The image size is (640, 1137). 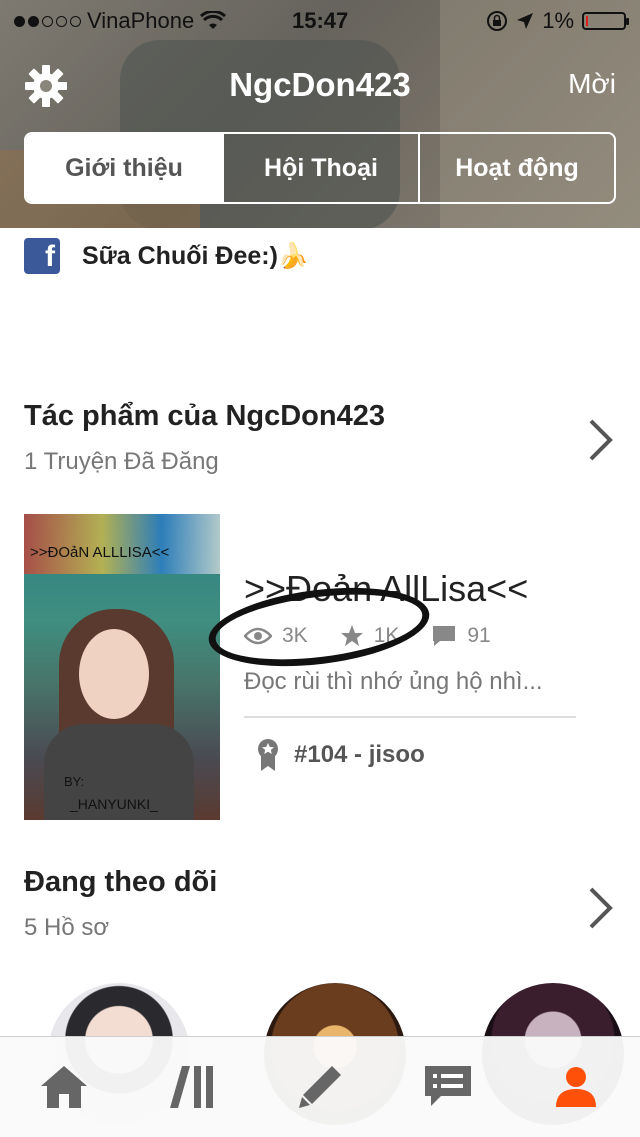 What do you see at coordinates (67, 927) in the screenshot?
I see `following-section-subtitle: 5 Hồ sơ` at bounding box center [67, 927].